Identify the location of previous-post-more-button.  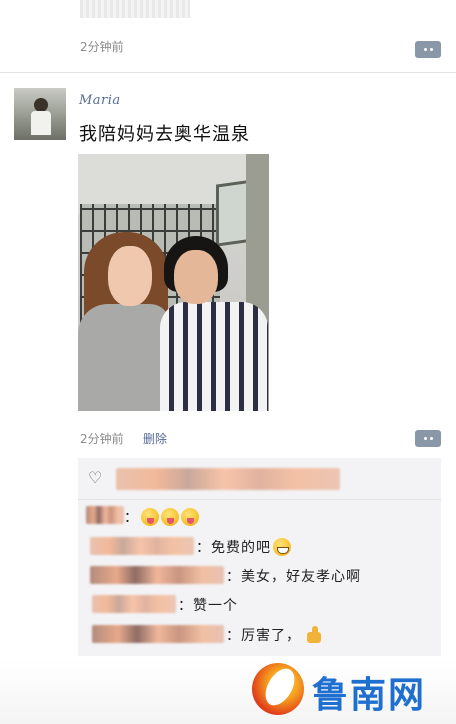
(428, 49).